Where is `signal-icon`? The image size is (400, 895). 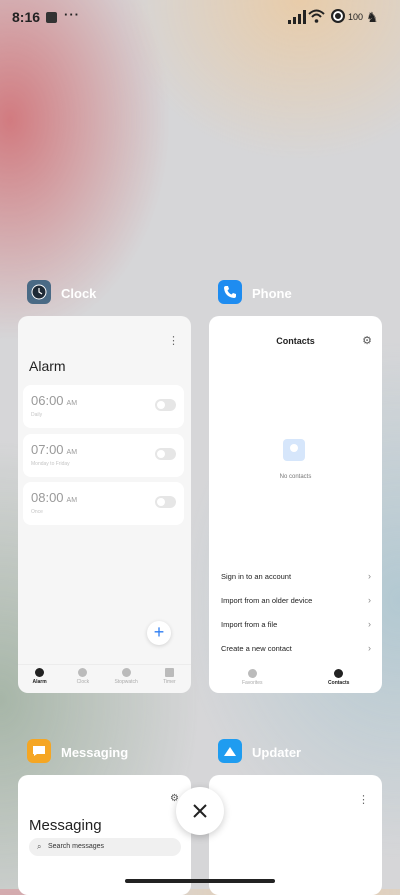 signal-icon is located at coordinates (297, 17).